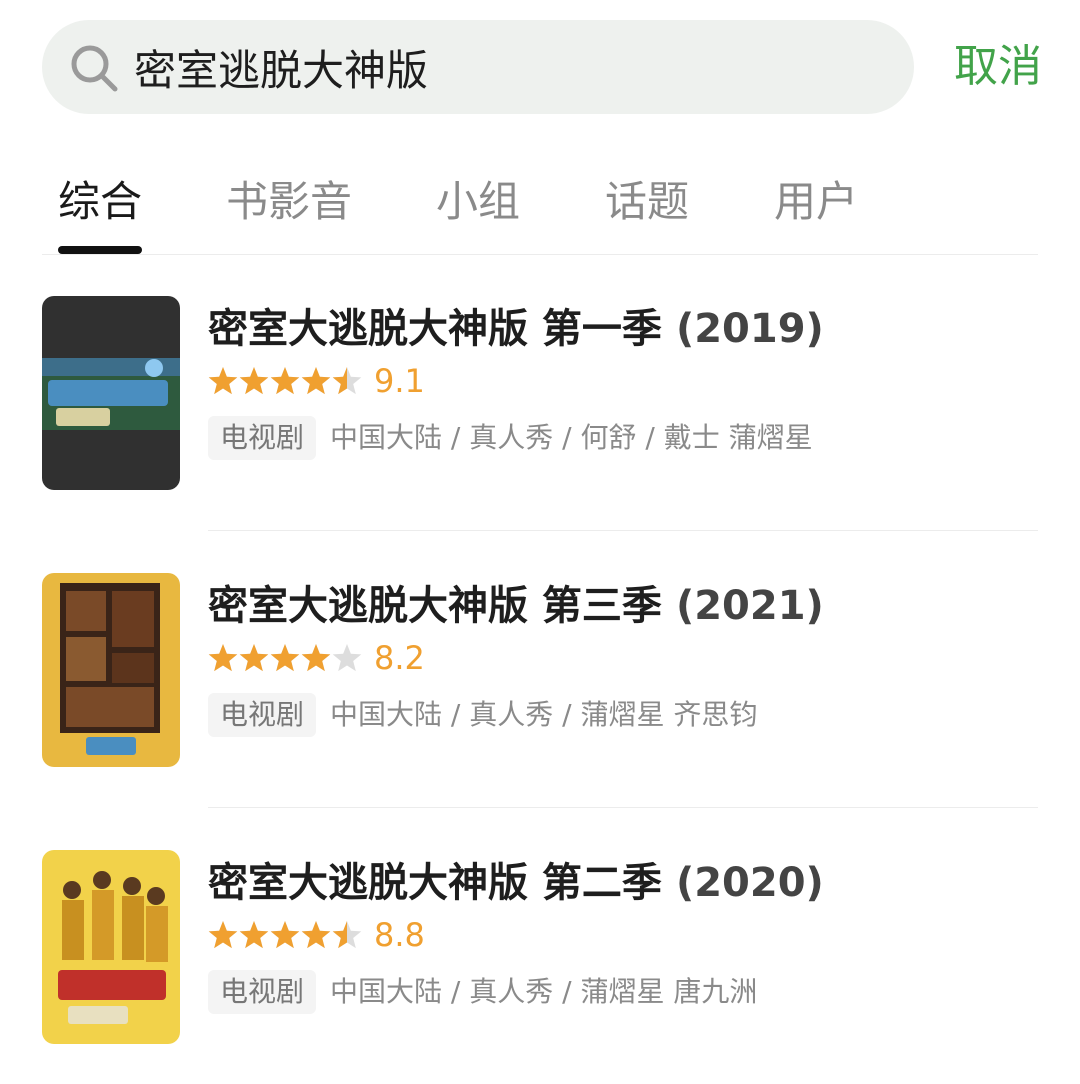 The image size is (1080, 1084). I want to click on result-year: (2021), so click(749, 606).